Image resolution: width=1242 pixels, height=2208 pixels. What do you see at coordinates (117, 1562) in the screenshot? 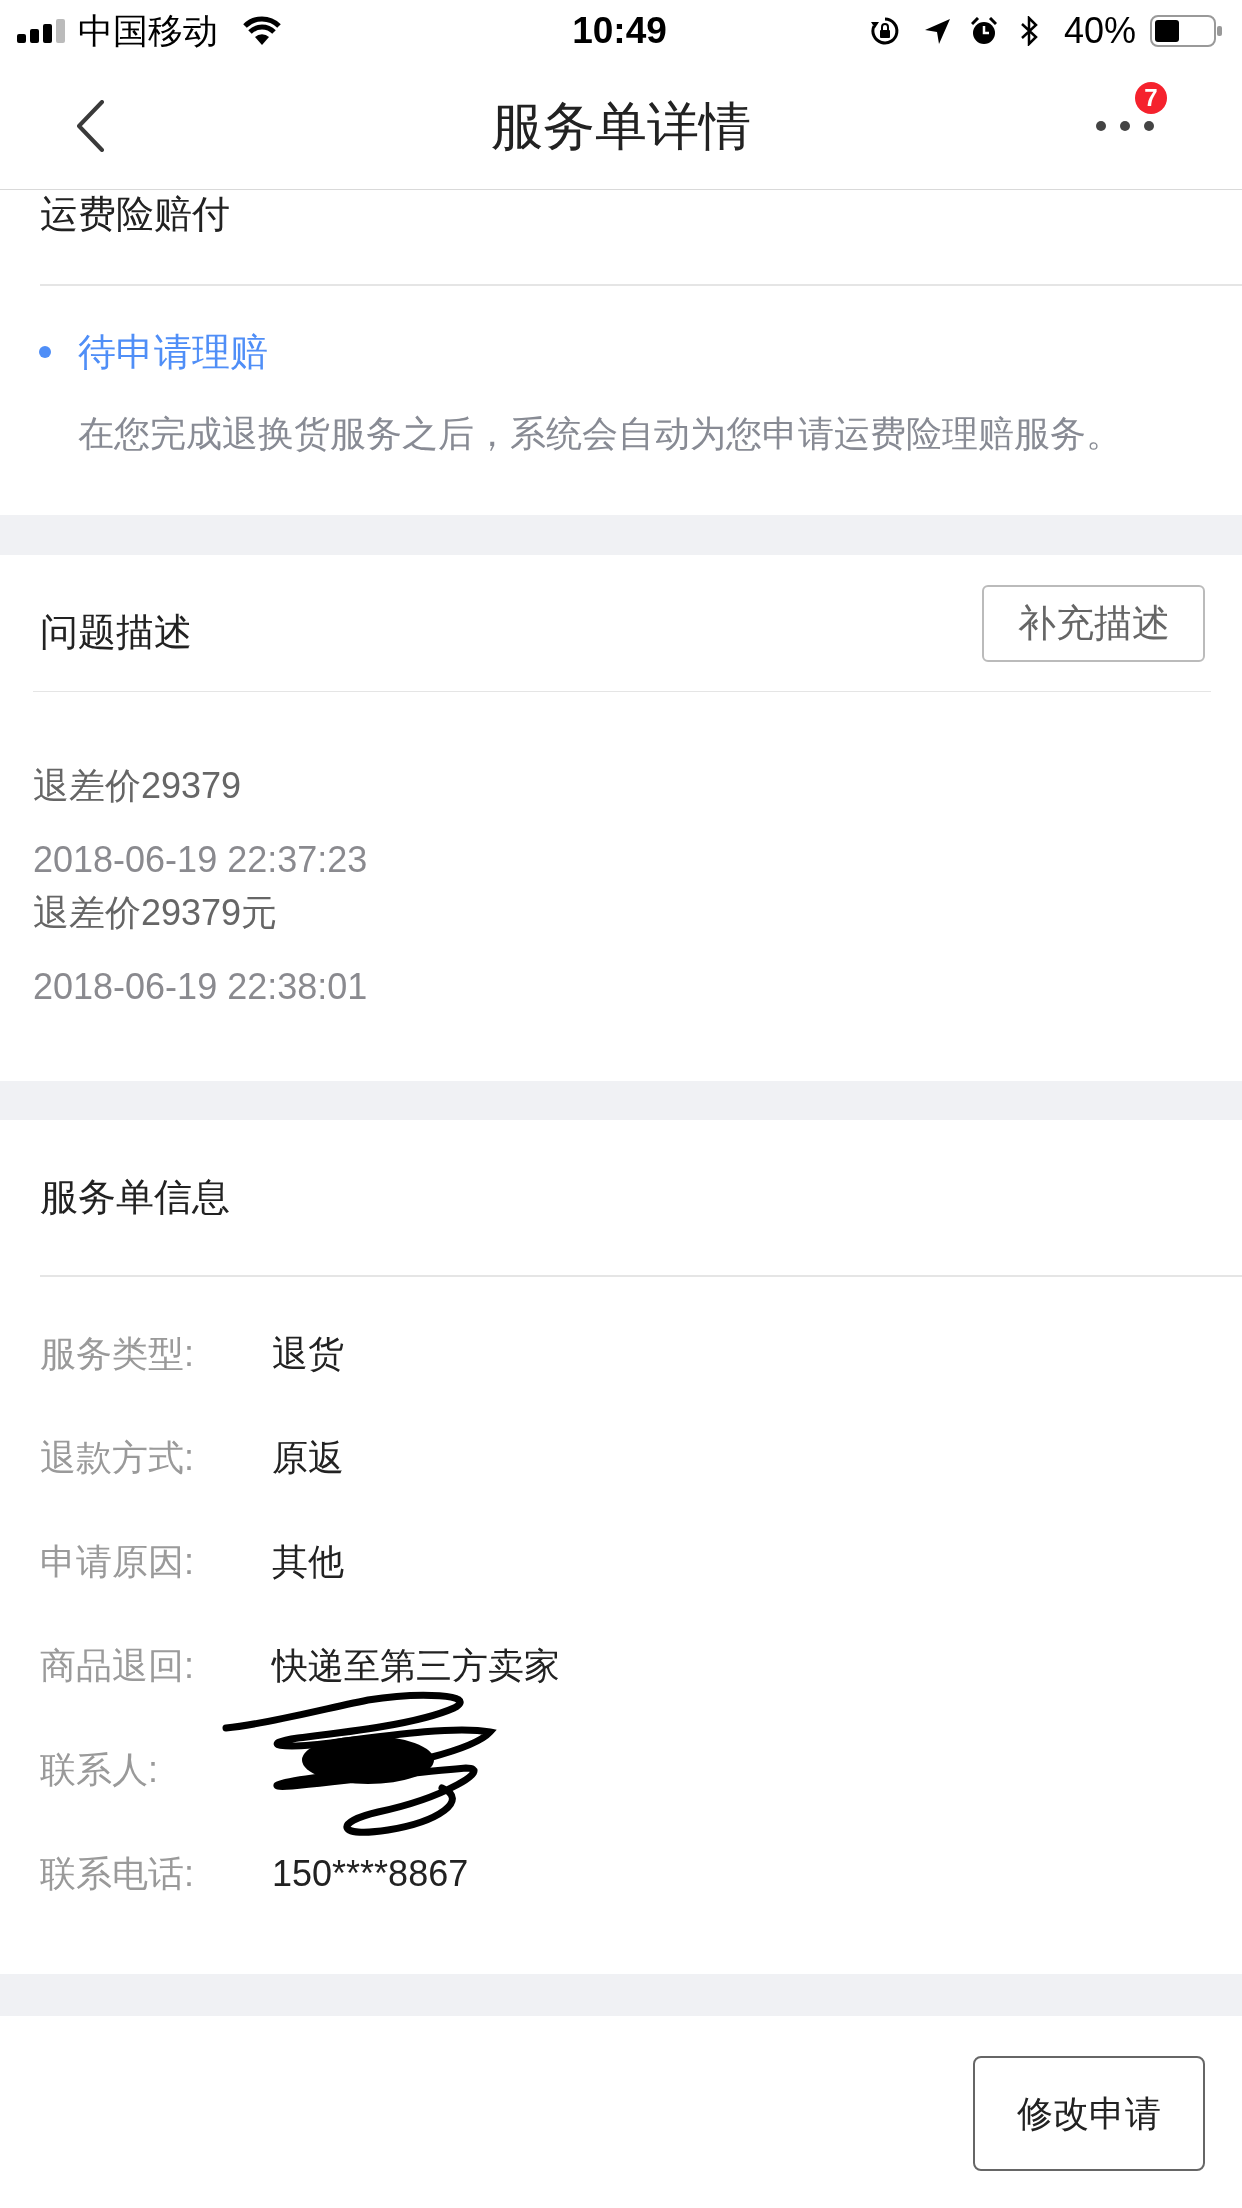
I see `field-label: 申请原因:` at bounding box center [117, 1562].